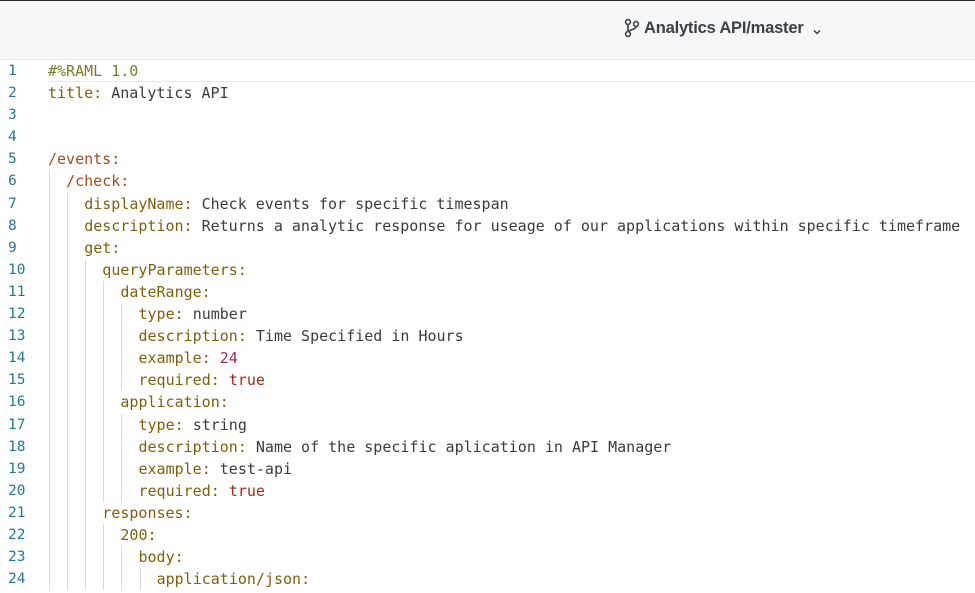 The width and height of the screenshot is (975, 593). What do you see at coordinates (80, 159) in the screenshot?
I see `yaml-key: /events` at bounding box center [80, 159].